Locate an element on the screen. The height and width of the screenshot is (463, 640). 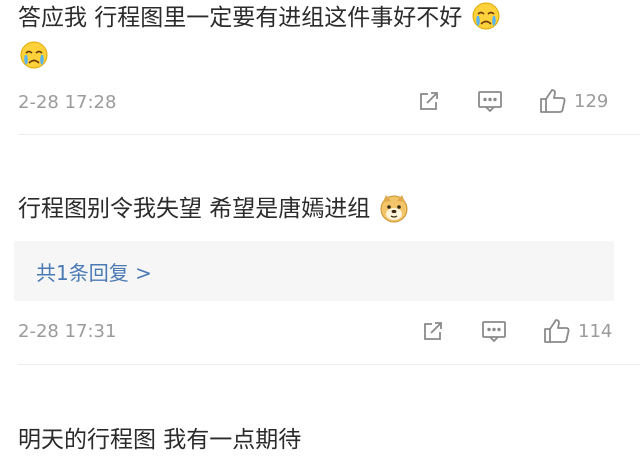
comment-1-body: 答应我 行程图里一定要有进组这件事好不好 is located at coordinates (240, 18).